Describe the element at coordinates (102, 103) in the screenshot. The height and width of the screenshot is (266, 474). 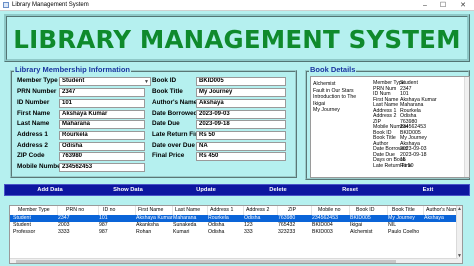
I see `id-number-input: 101` at that location.